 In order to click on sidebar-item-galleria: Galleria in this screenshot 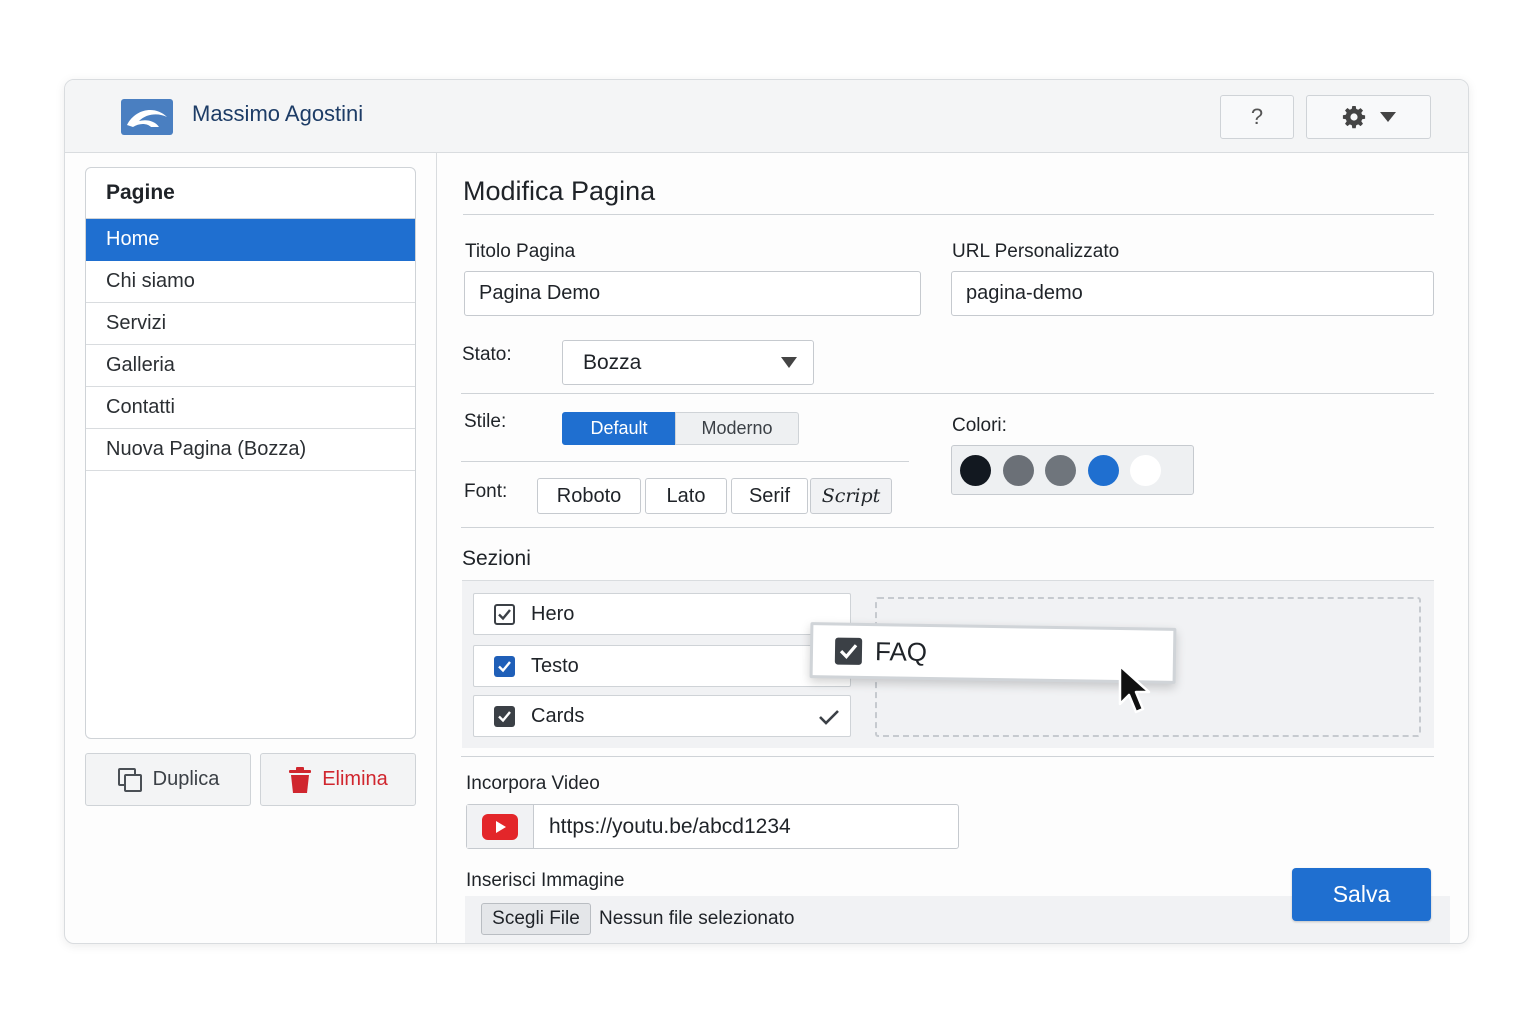, I will do `click(250, 366)`.